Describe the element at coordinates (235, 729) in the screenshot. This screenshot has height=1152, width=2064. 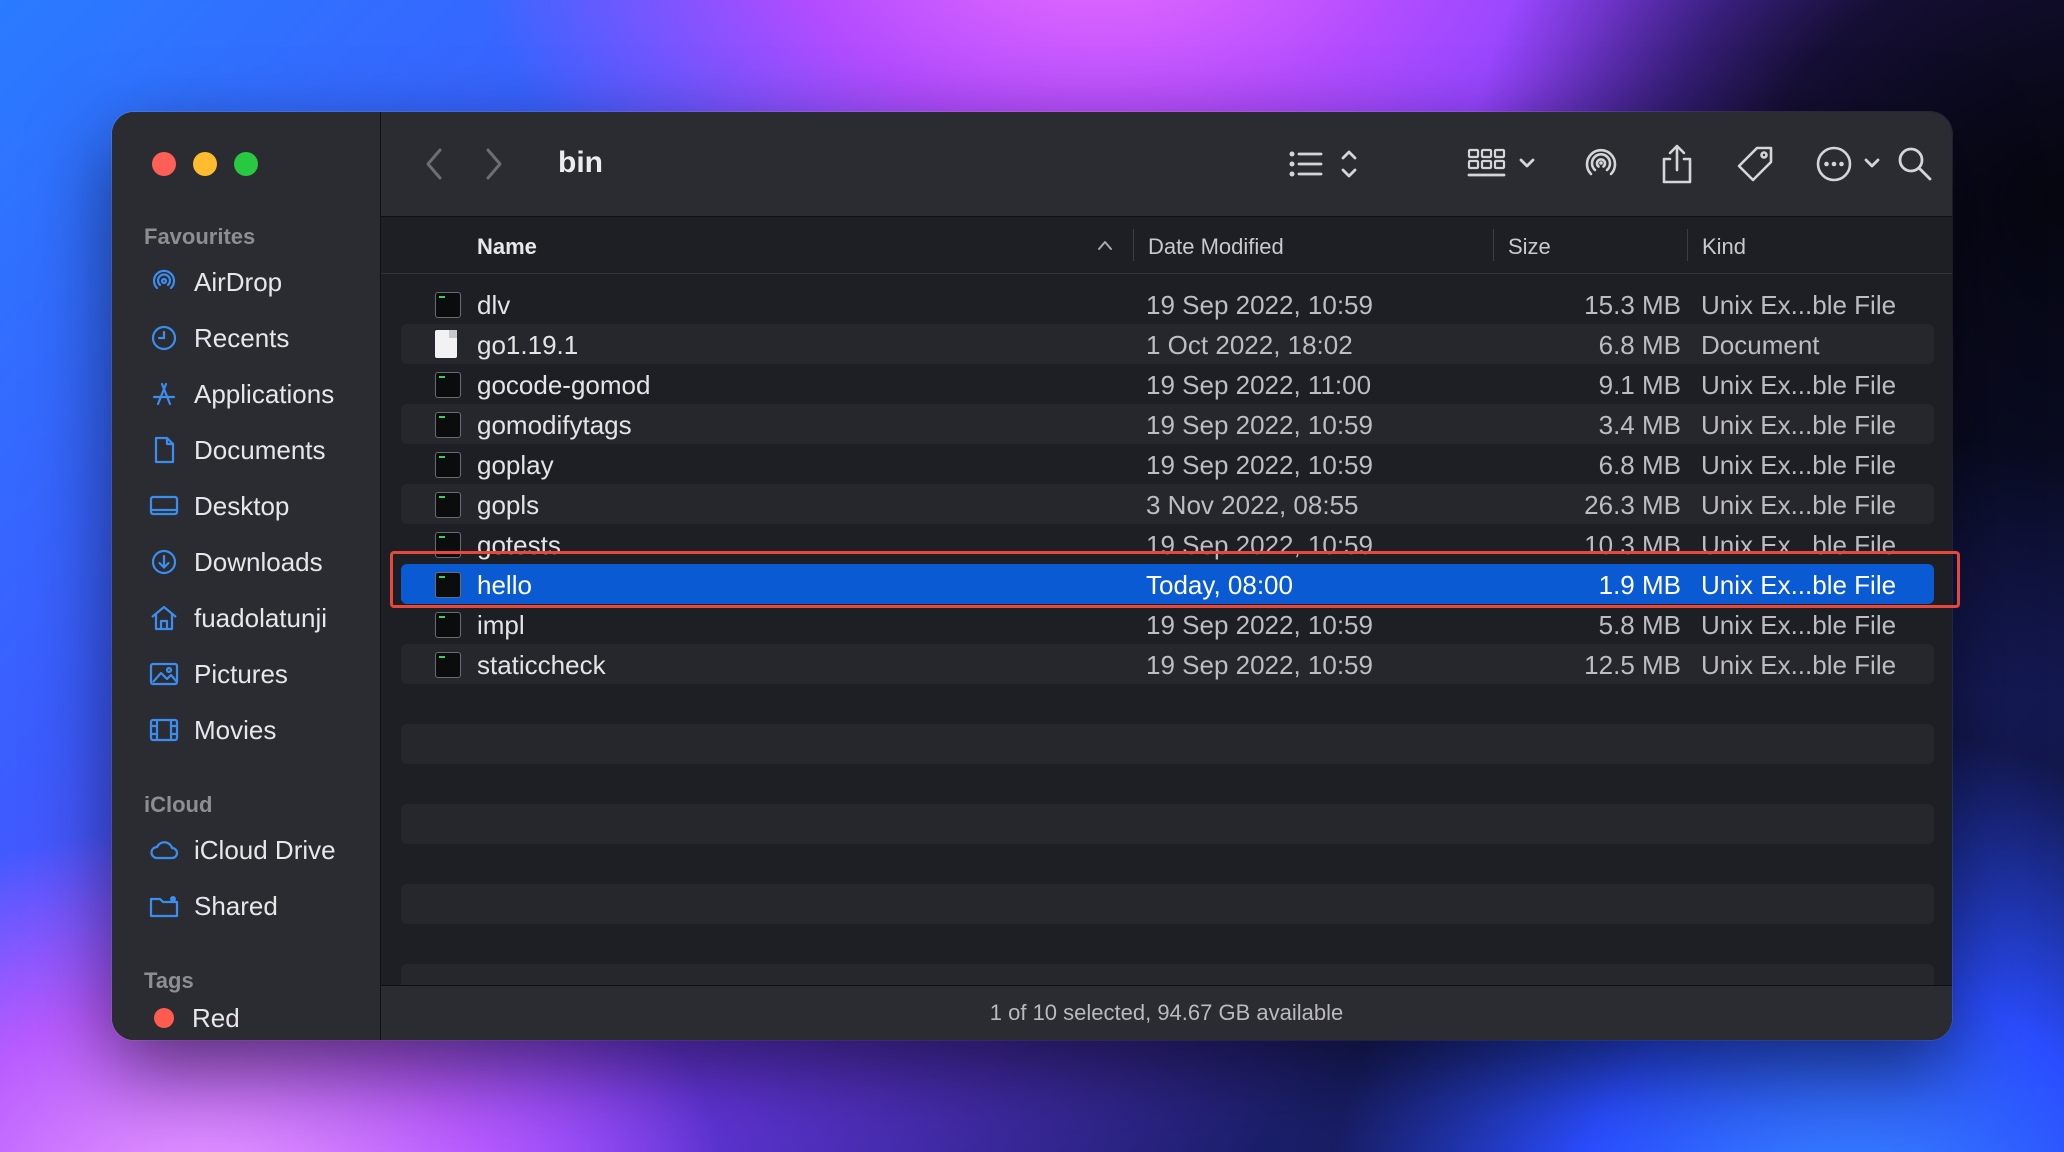
I see `sidebar-item-label: Movies` at that location.